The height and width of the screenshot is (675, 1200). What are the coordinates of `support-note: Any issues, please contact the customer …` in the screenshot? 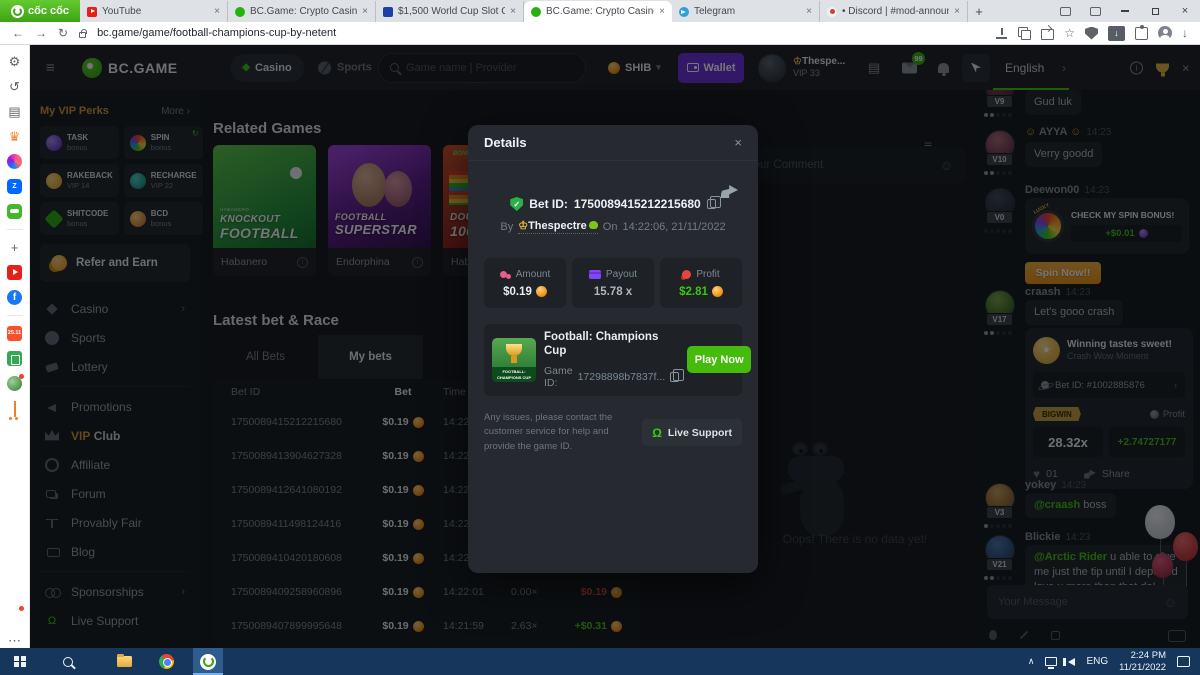 It's located at (548, 432).